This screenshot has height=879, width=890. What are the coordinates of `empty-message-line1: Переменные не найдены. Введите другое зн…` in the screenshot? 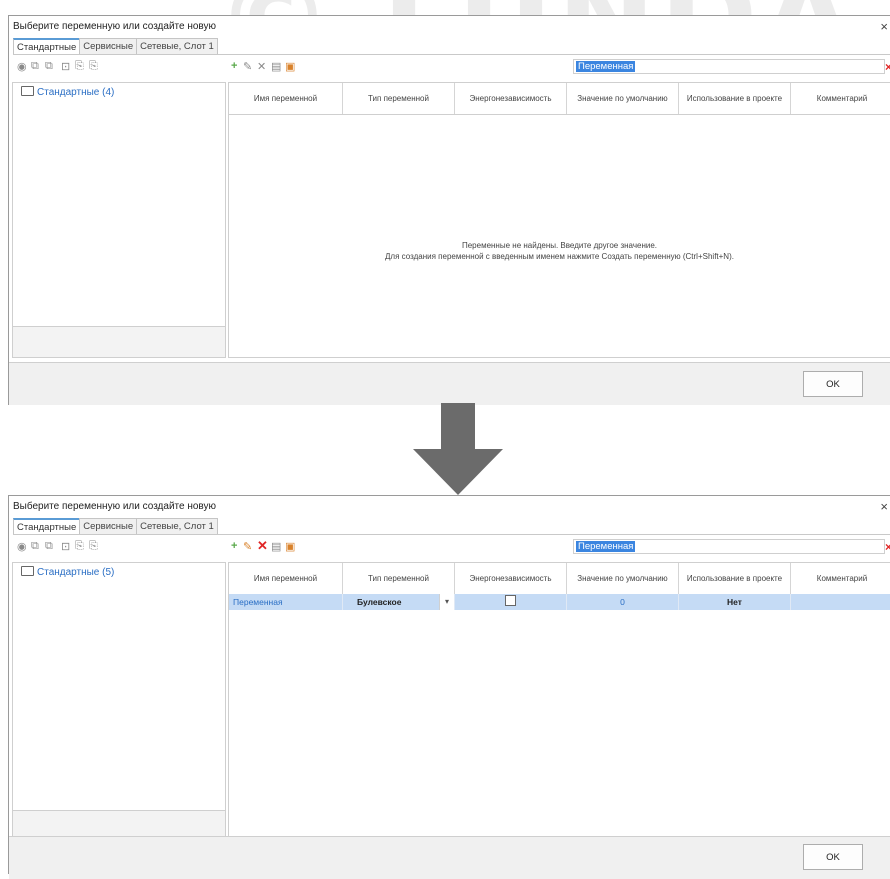 It's located at (559, 245).